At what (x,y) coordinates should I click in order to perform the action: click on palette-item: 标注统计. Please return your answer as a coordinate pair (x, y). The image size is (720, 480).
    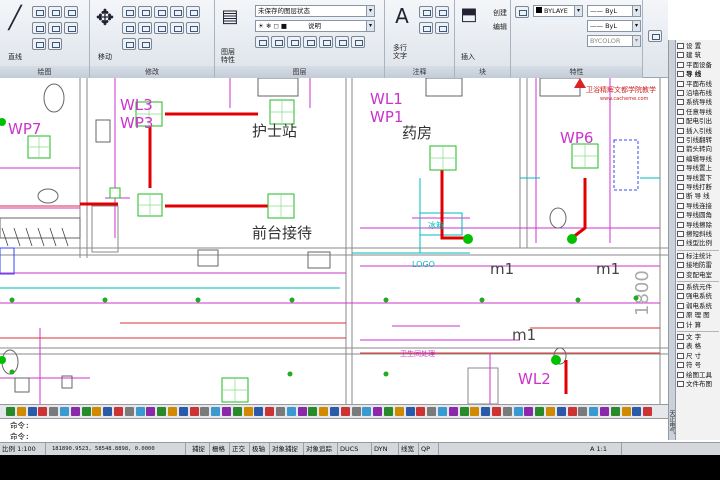
    Looking at the image, I should click on (698, 256).